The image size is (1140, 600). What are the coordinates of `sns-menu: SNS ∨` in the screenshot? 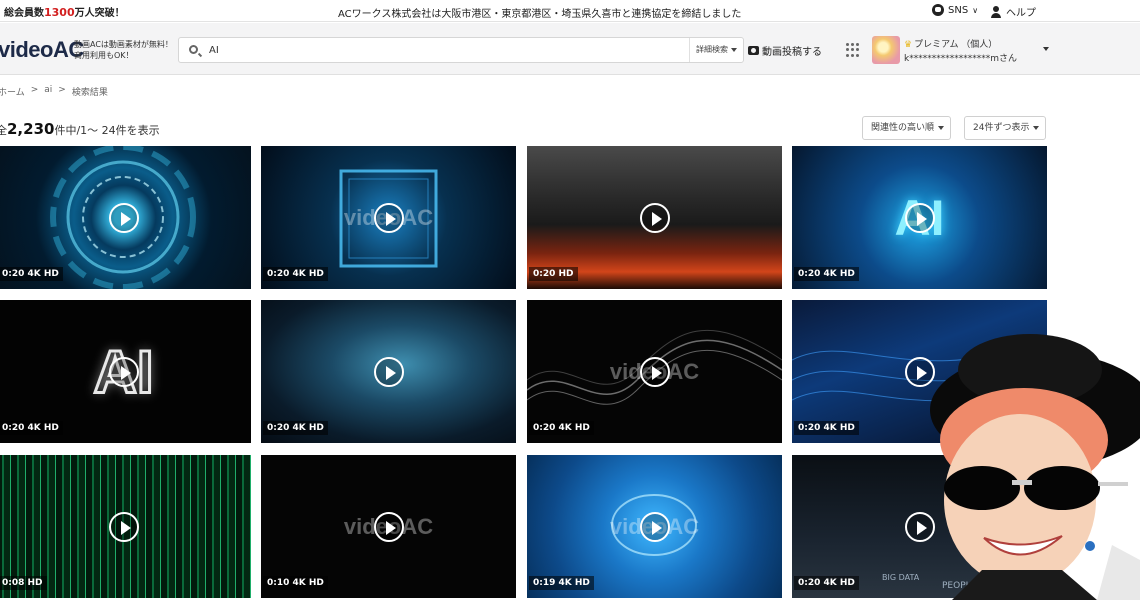 It's located at (955, 10).